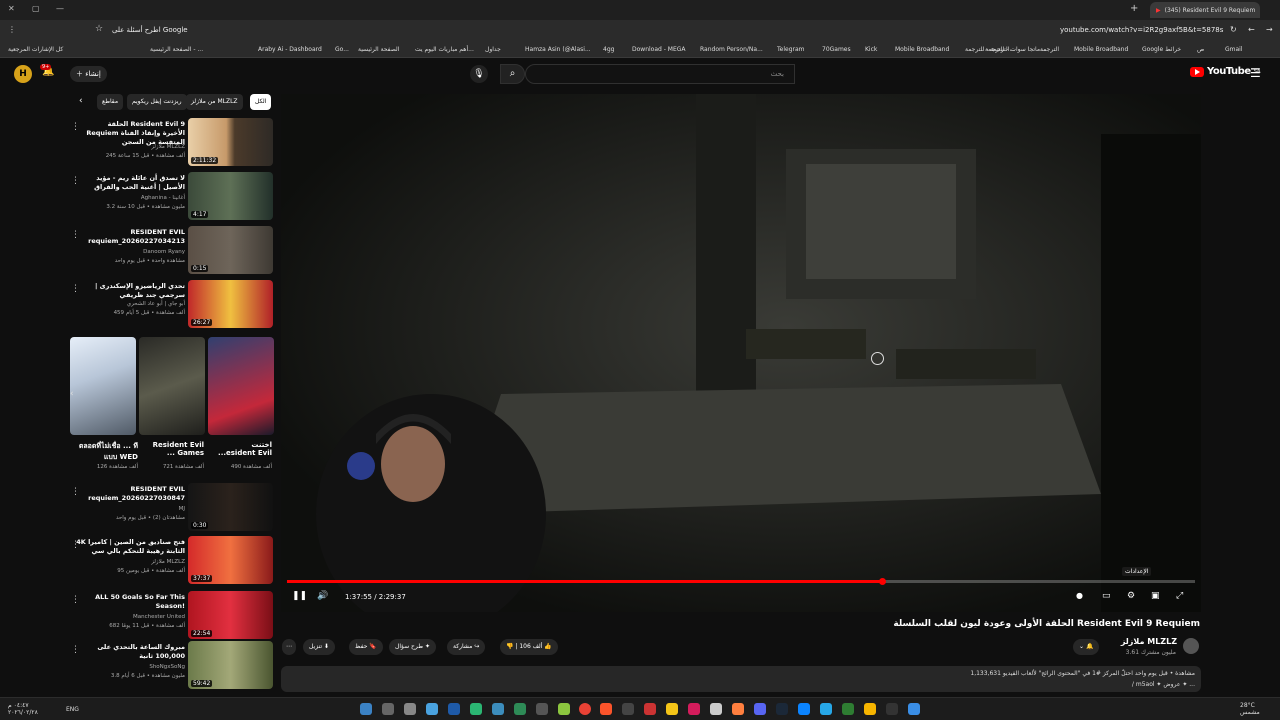 The height and width of the screenshot is (720, 1280). What do you see at coordinates (882, 581) in the screenshot?
I see `scrubber-handle` at bounding box center [882, 581].